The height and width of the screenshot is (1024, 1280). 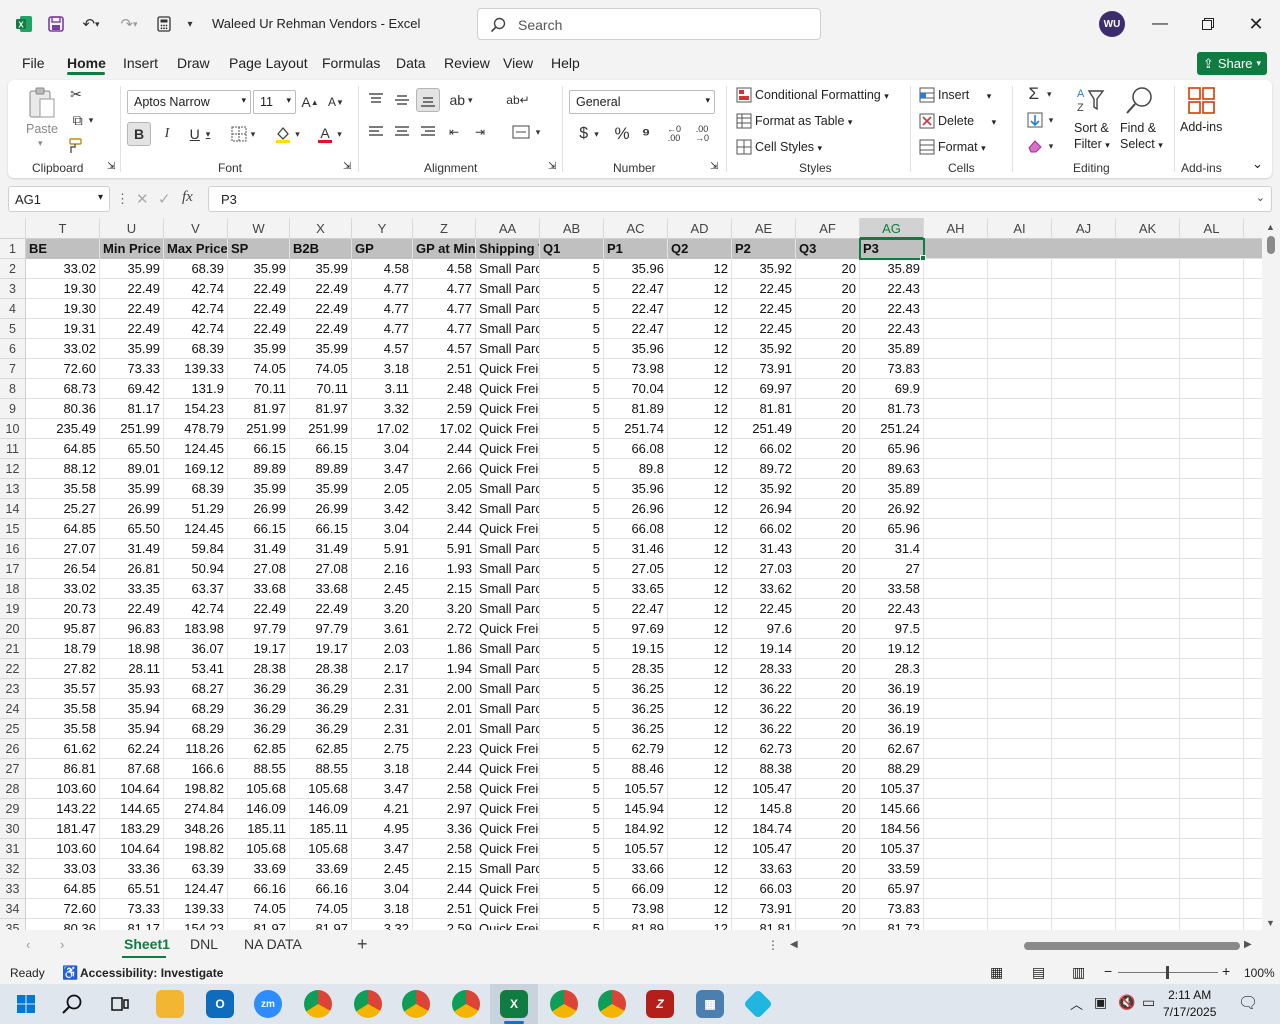 What do you see at coordinates (13, 289) in the screenshot?
I see `row-header: 3` at bounding box center [13, 289].